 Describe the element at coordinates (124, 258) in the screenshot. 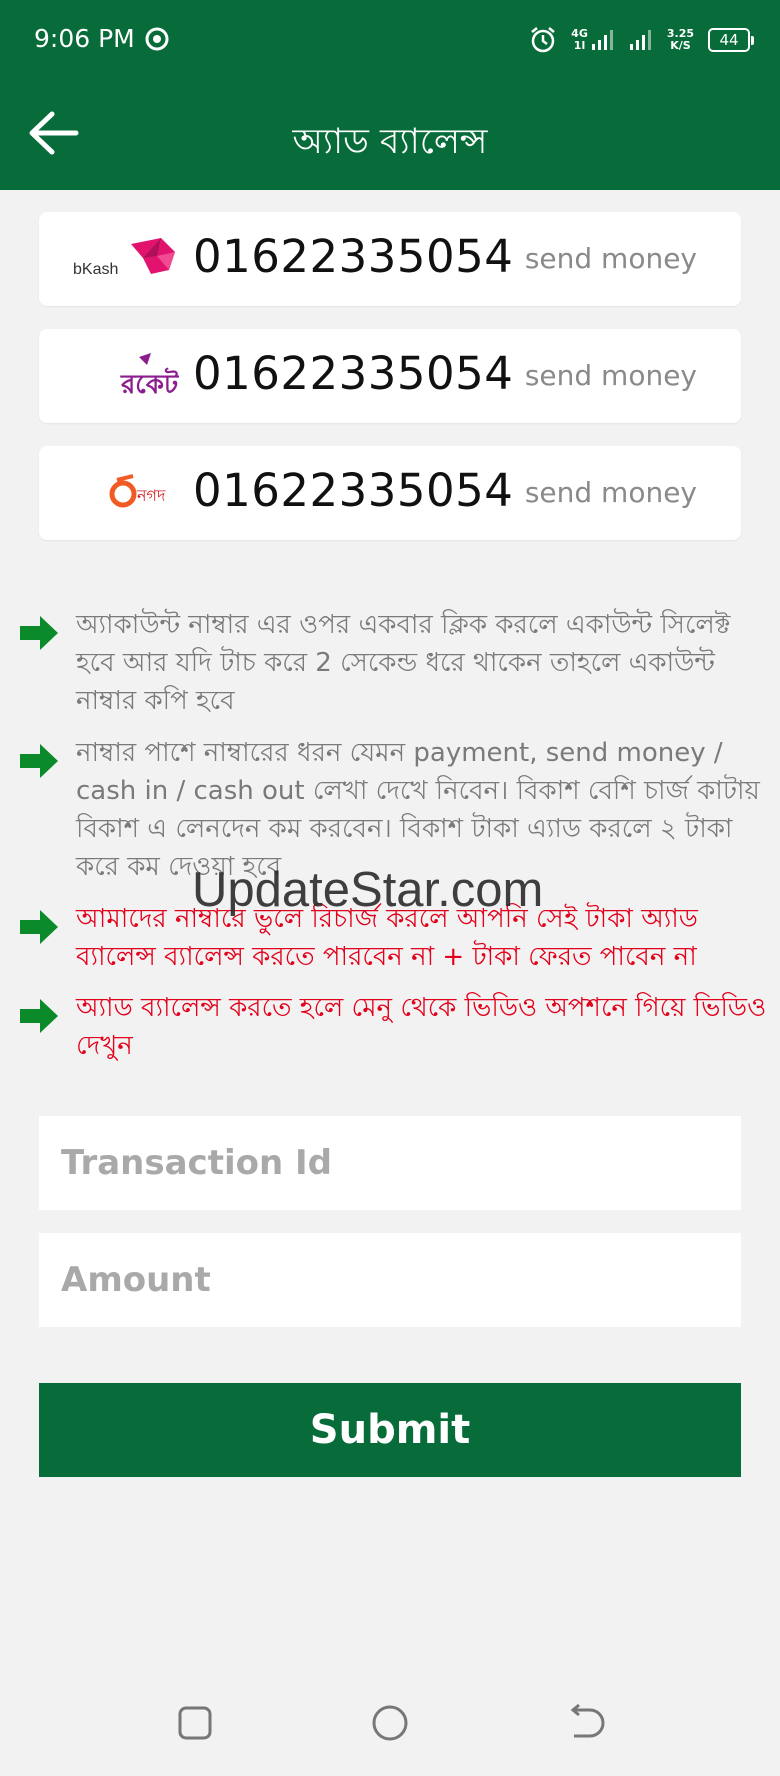

I see `bkash-logo: bKash` at that location.